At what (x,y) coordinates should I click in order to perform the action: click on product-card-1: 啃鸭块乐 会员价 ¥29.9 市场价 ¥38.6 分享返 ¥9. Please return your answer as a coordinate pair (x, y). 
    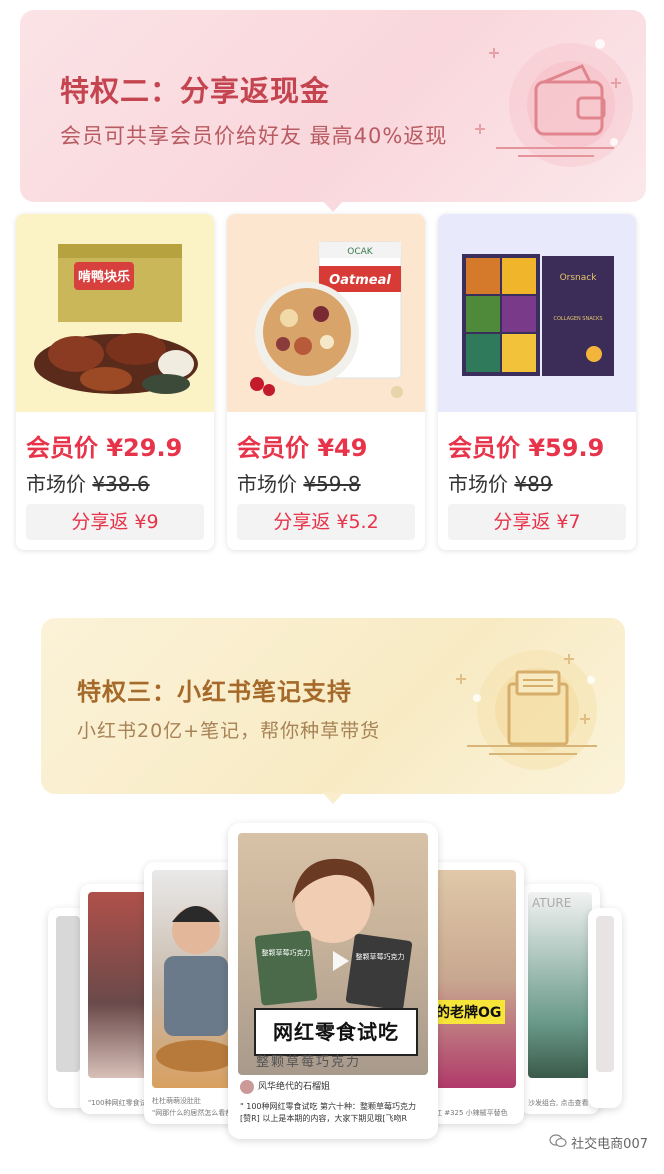
    Looking at the image, I should click on (115, 382).